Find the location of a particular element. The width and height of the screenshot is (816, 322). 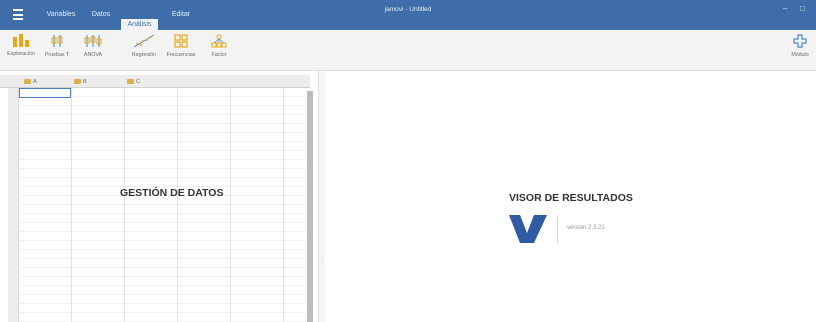

factor-button: Factor is located at coordinates (219, 46).